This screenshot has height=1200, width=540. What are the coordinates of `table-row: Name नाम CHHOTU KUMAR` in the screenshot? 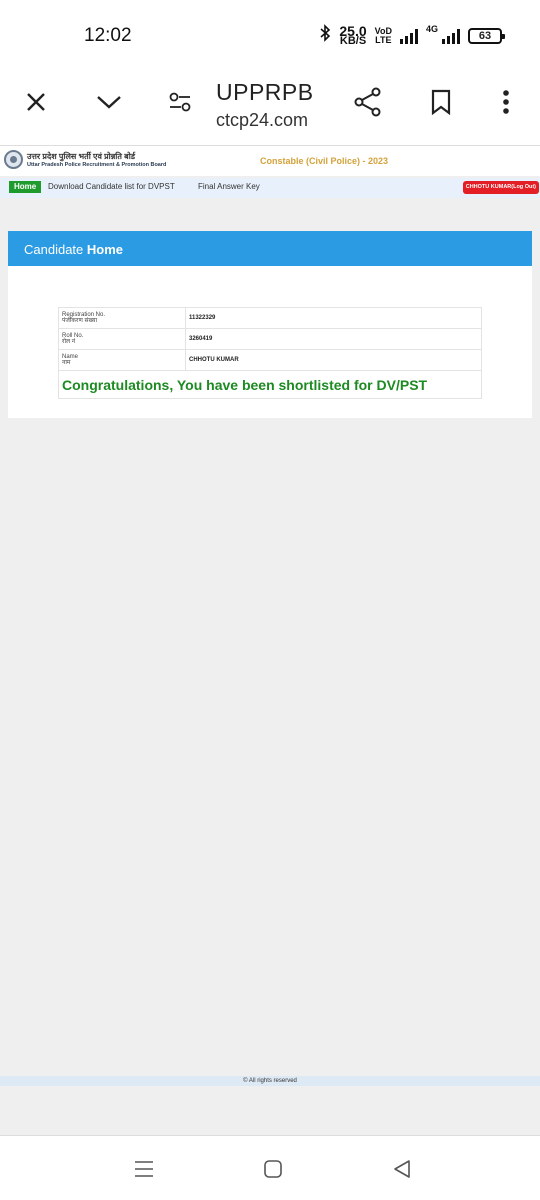 It's located at (270, 360).